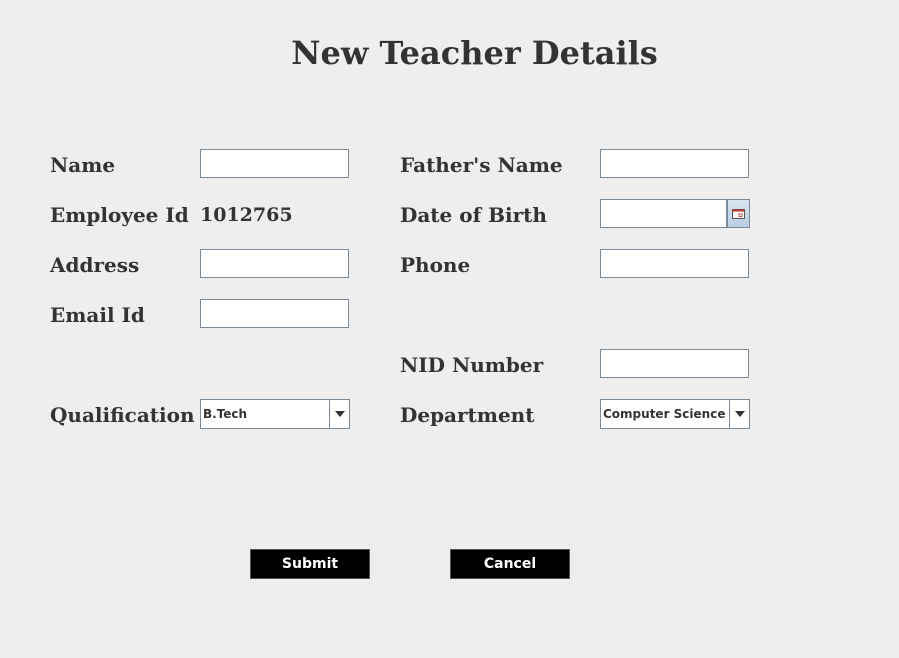  Describe the element at coordinates (481, 165) in the screenshot. I see `fathers-name-label: Father's Name` at that location.